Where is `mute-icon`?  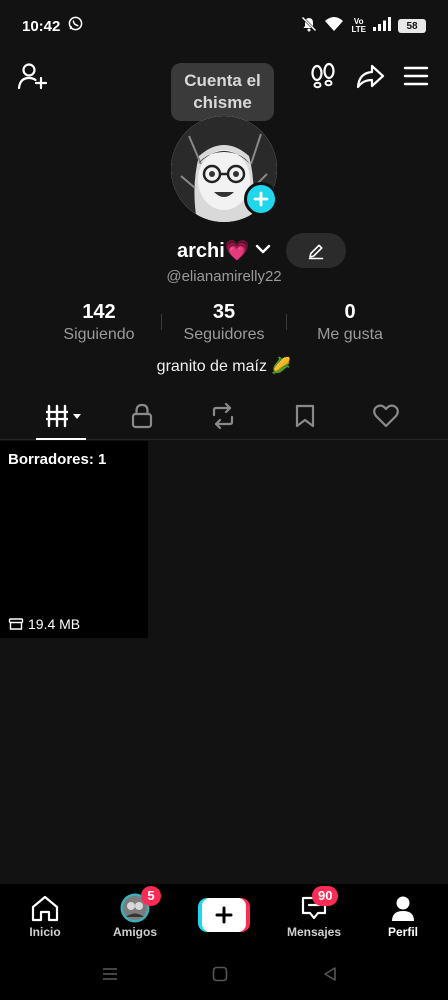 mute-icon is located at coordinates (309, 26).